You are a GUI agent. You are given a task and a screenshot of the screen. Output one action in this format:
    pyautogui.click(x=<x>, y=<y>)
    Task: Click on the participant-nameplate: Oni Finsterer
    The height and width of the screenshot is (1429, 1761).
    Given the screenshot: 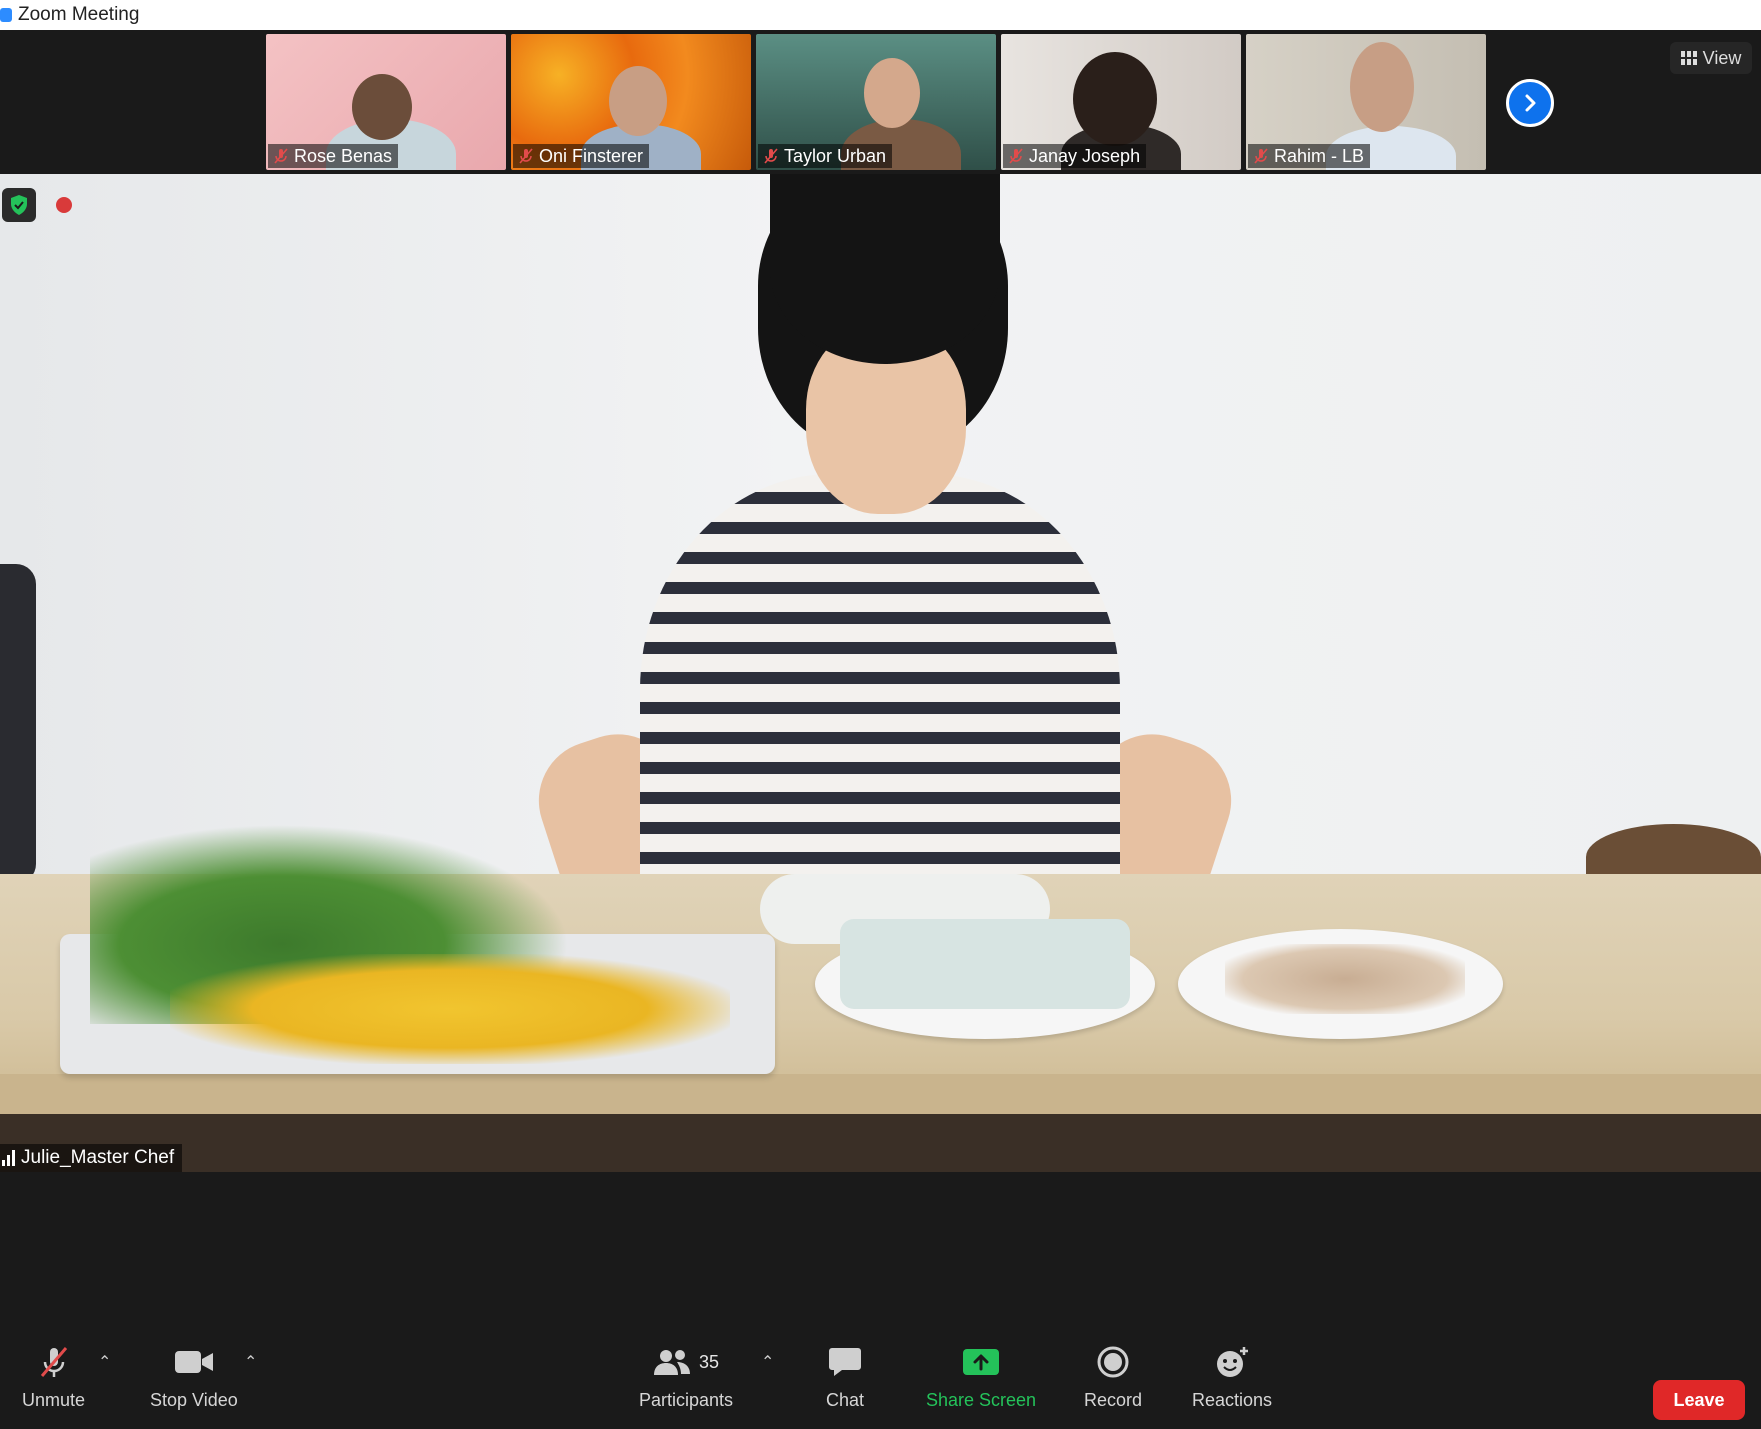 What is the action you would take?
    pyautogui.click(x=581, y=156)
    